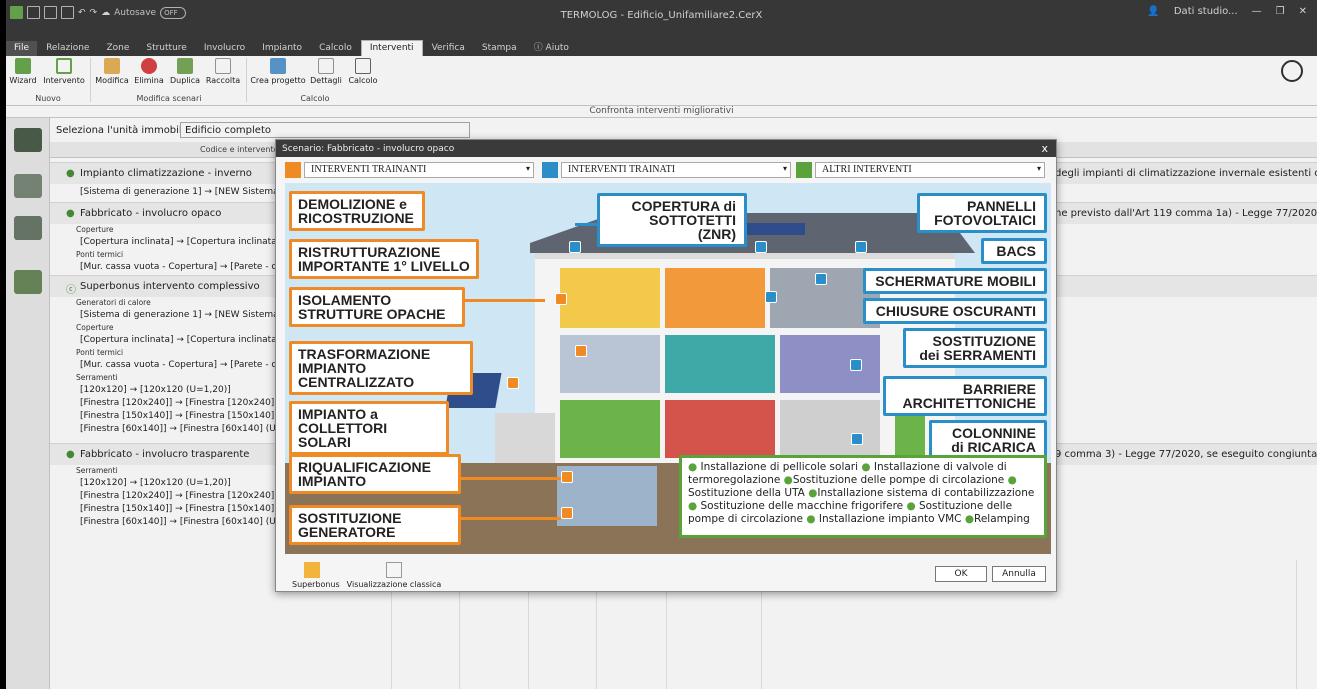 The width and height of the screenshot is (1317, 689). I want to click on list-item: Sostituzione delle pompe di circolazione, so click(898, 480).